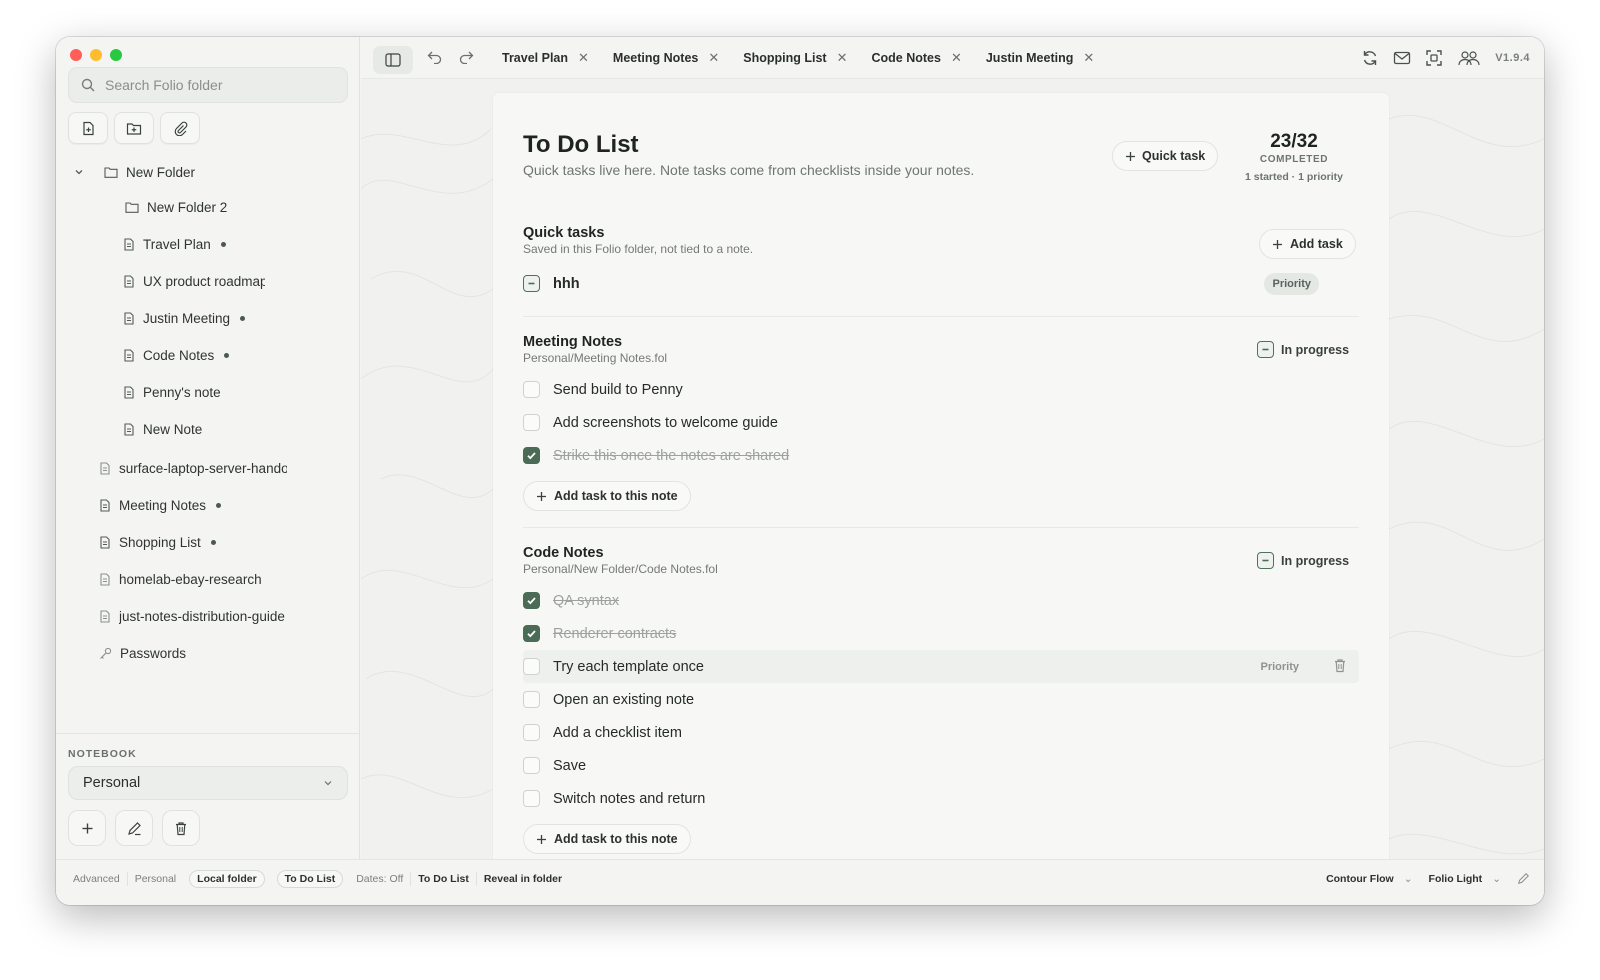  I want to click on tree-item-shopping-list: Shopping List, so click(157, 542).